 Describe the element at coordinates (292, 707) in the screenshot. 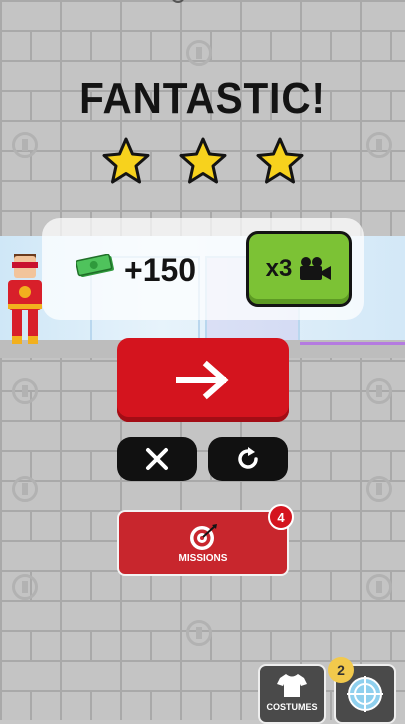

I see `costumes-label: COSTUMES` at that location.